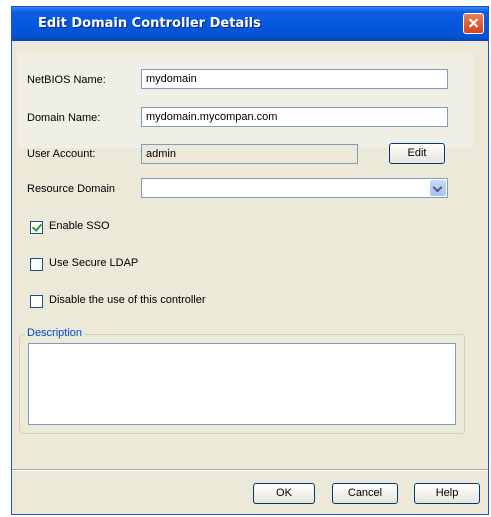 This screenshot has height=517, width=491. What do you see at coordinates (294, 117) in the screenshot?
I see `domain-name-input: mydomain.mycompan.com` at bounding box center [294, 117].